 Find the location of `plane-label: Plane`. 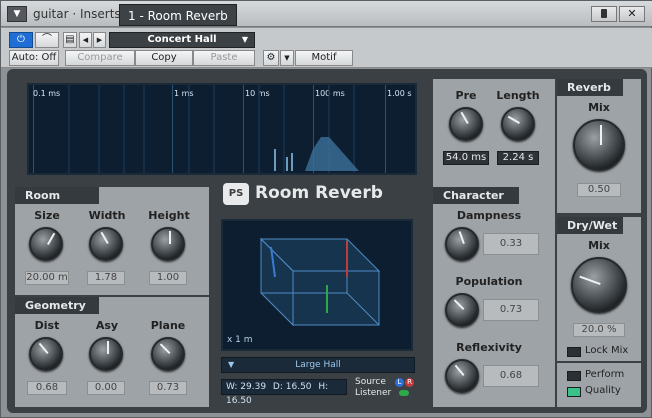

plane-label: Plane is located at coordinates (168, 325).